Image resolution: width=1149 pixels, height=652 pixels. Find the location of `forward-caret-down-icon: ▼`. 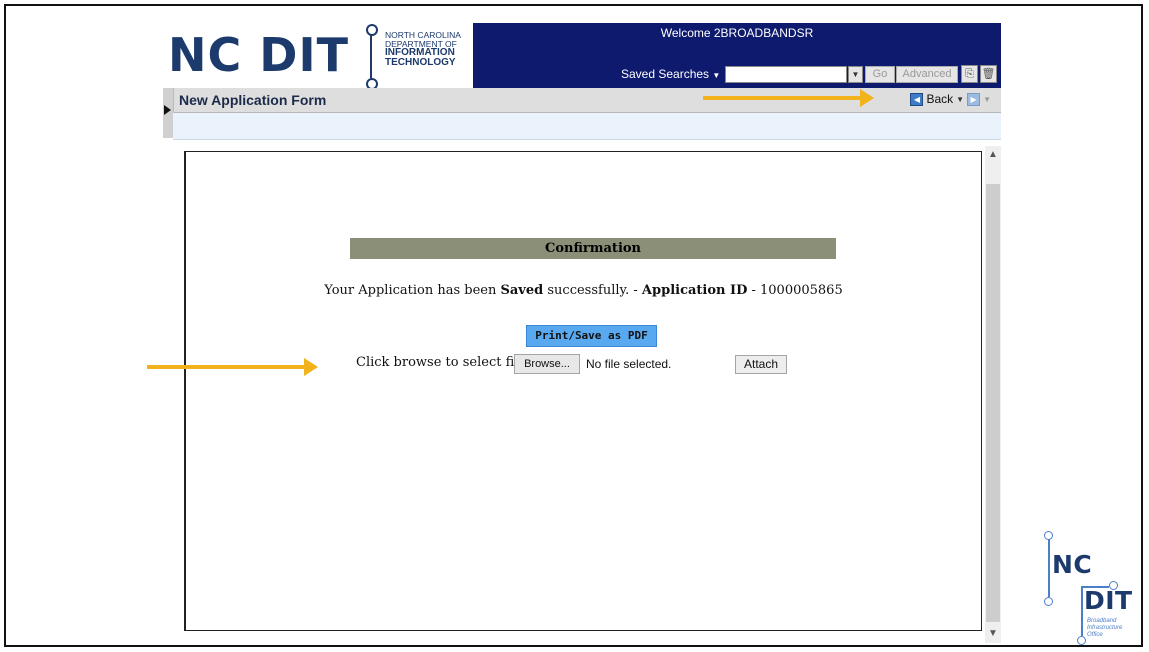

forward-caret-down-icon: ▼ is located at coordinates (987, 99).